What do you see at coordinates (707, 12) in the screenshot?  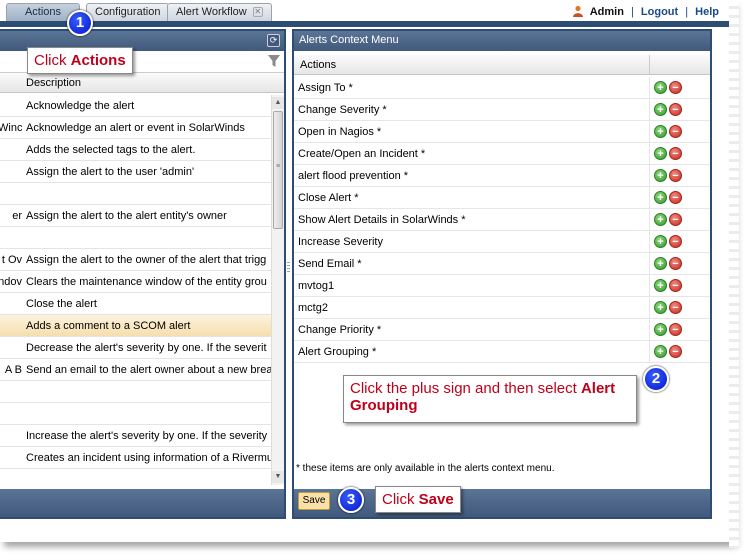 I see `help-link: Help` at bounding box center [707, 12].